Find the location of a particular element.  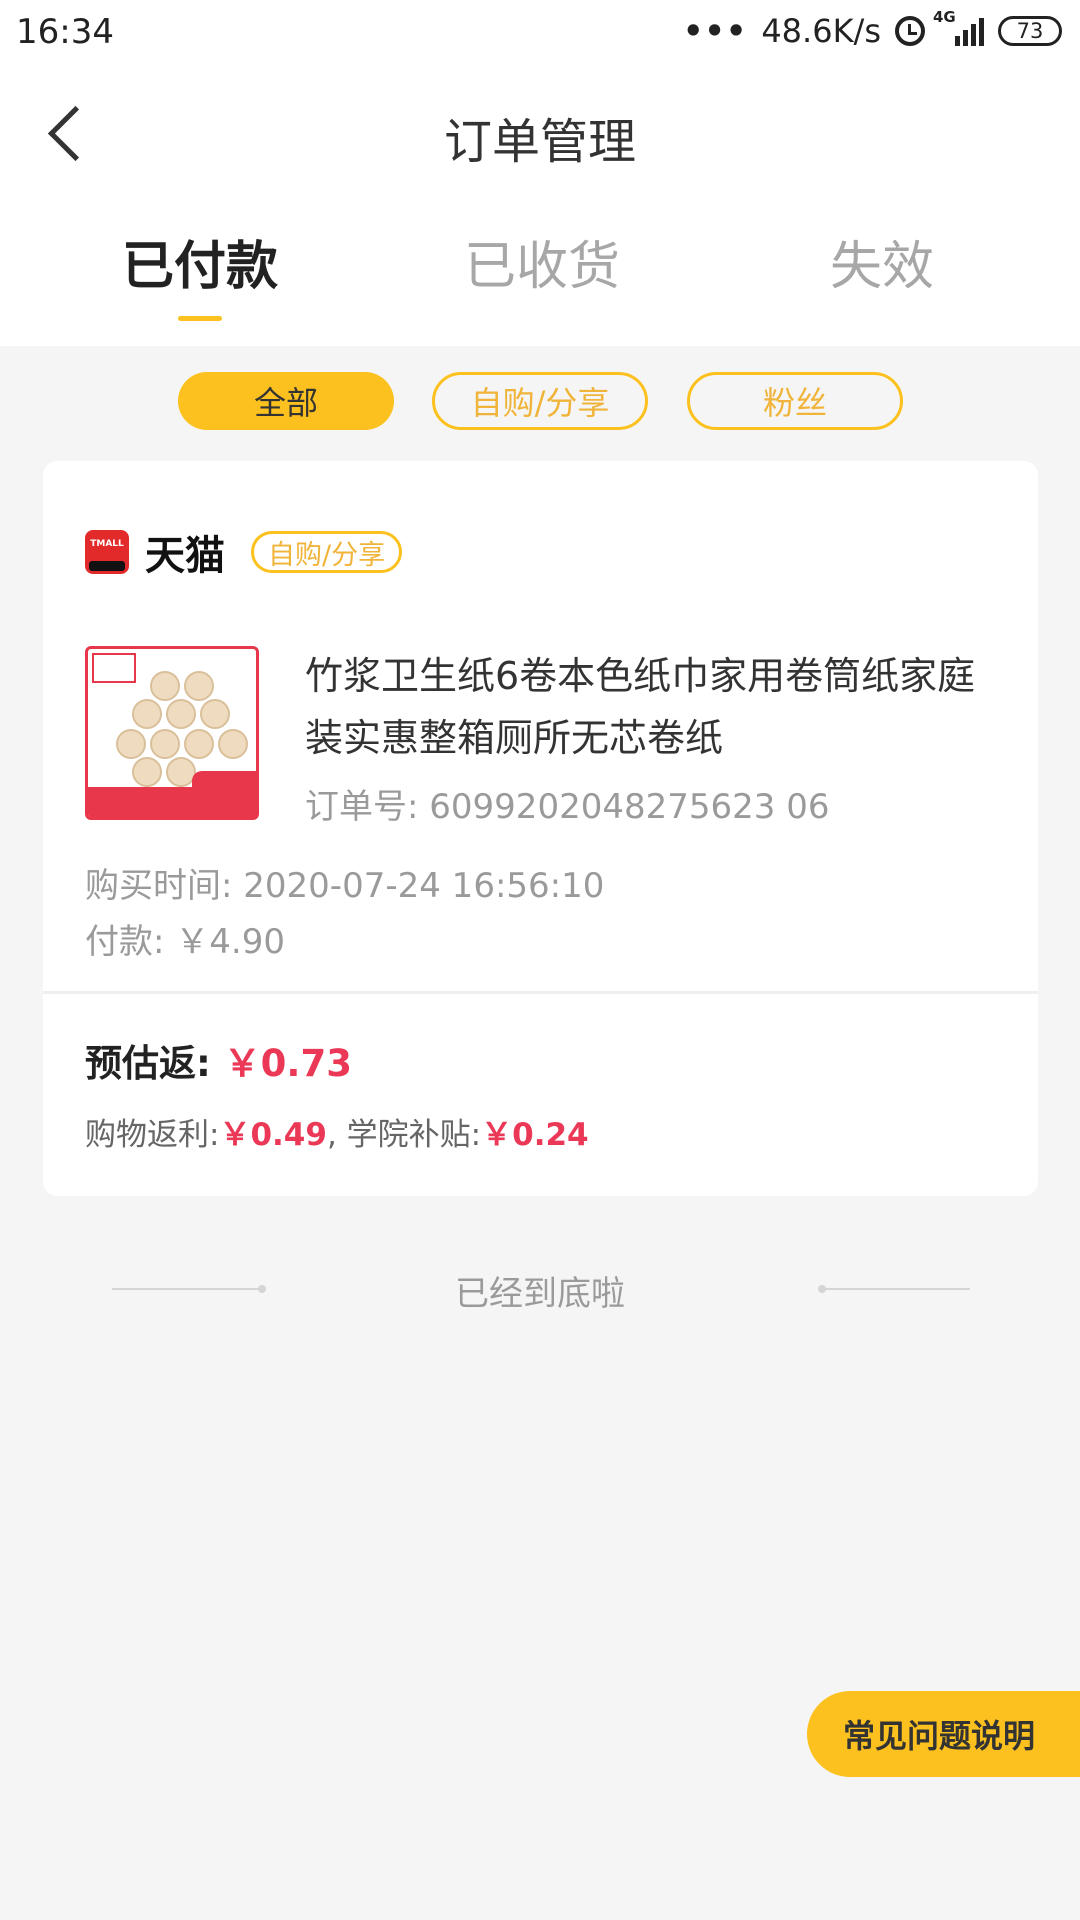

network-type: 4G is located at coordinates (944, 17).